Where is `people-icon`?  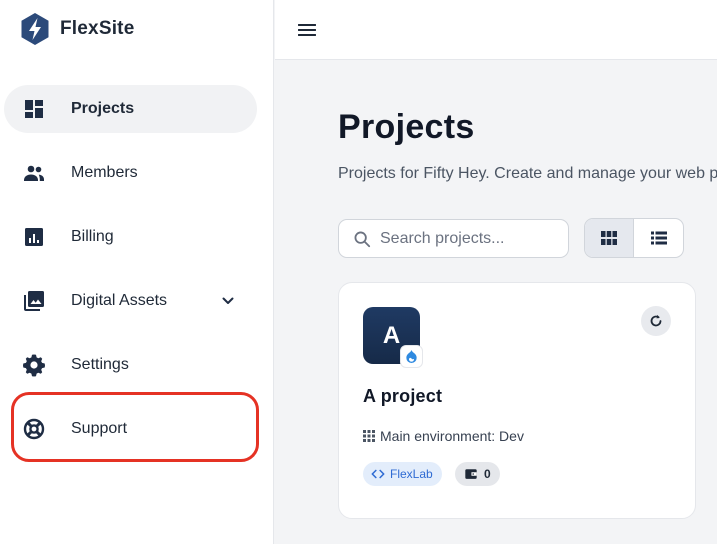
people-icon is located at coordinates (34, 173).